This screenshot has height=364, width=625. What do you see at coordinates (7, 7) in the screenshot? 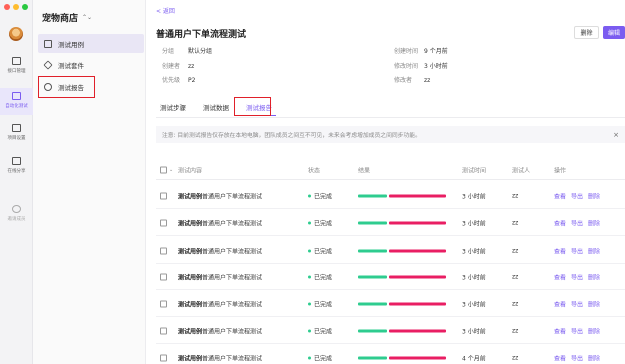
I see `close-window-icon` at bounding box center [7, 7].